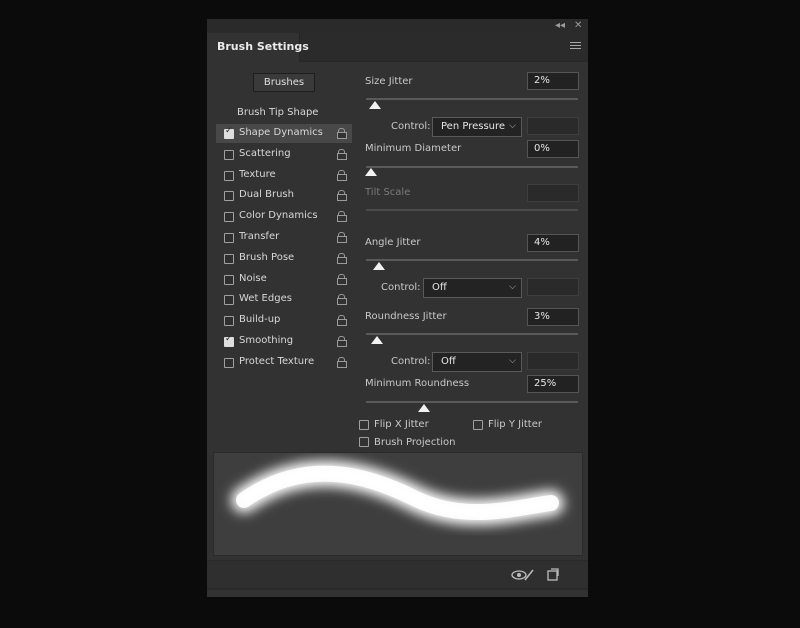  Describe the element at coordinates (371, 172) in the screenshot. I see `minimum-diameter-slider-thumb` at that location.